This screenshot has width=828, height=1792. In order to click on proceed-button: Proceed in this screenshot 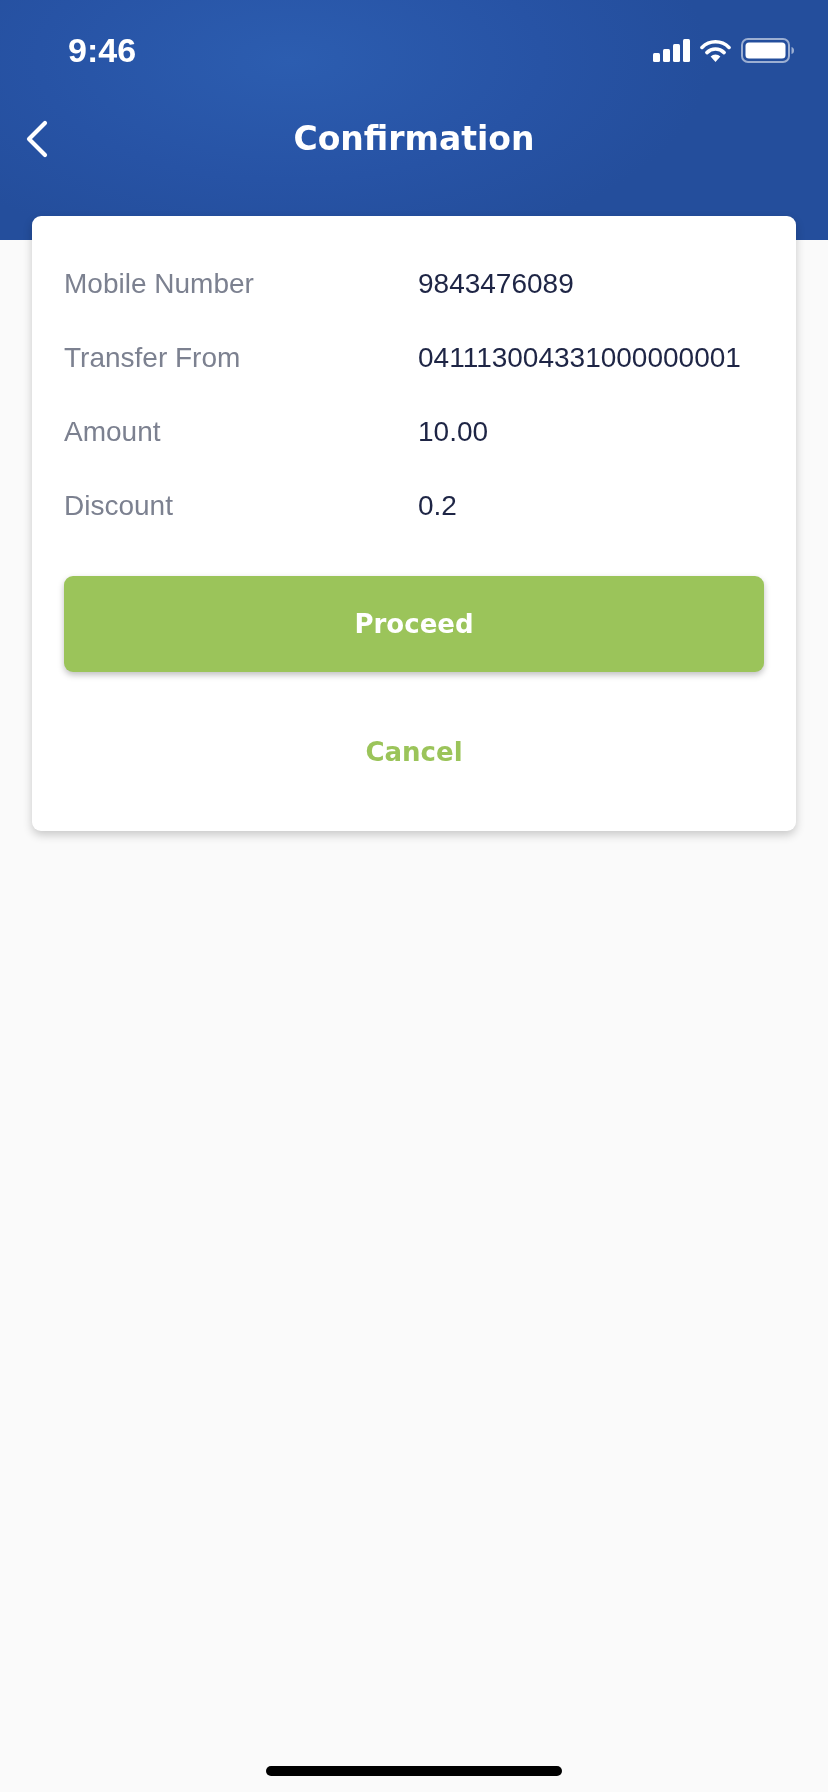, I will do `click(414, 624)`.